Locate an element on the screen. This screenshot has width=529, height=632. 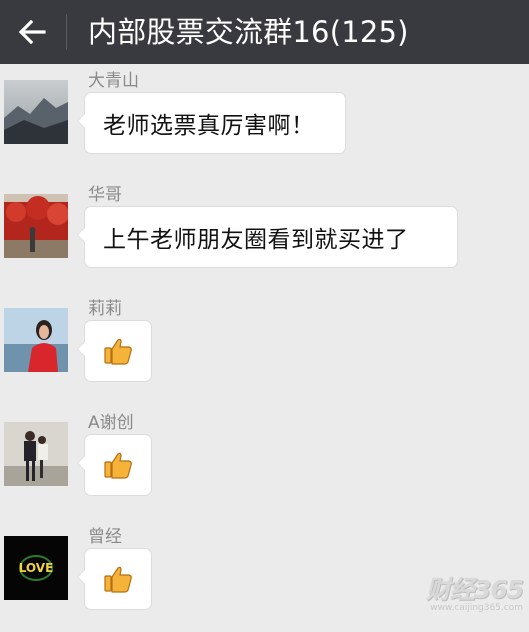
watermark-logo: 财经365 www.caijing365.com is located at coordinates (474, 591).